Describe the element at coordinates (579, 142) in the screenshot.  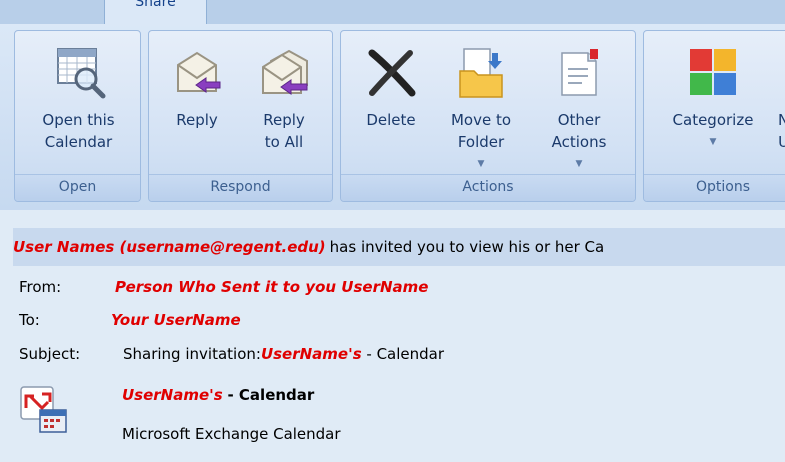
I see `other-actions-label: Other Actions ▼` at that location.